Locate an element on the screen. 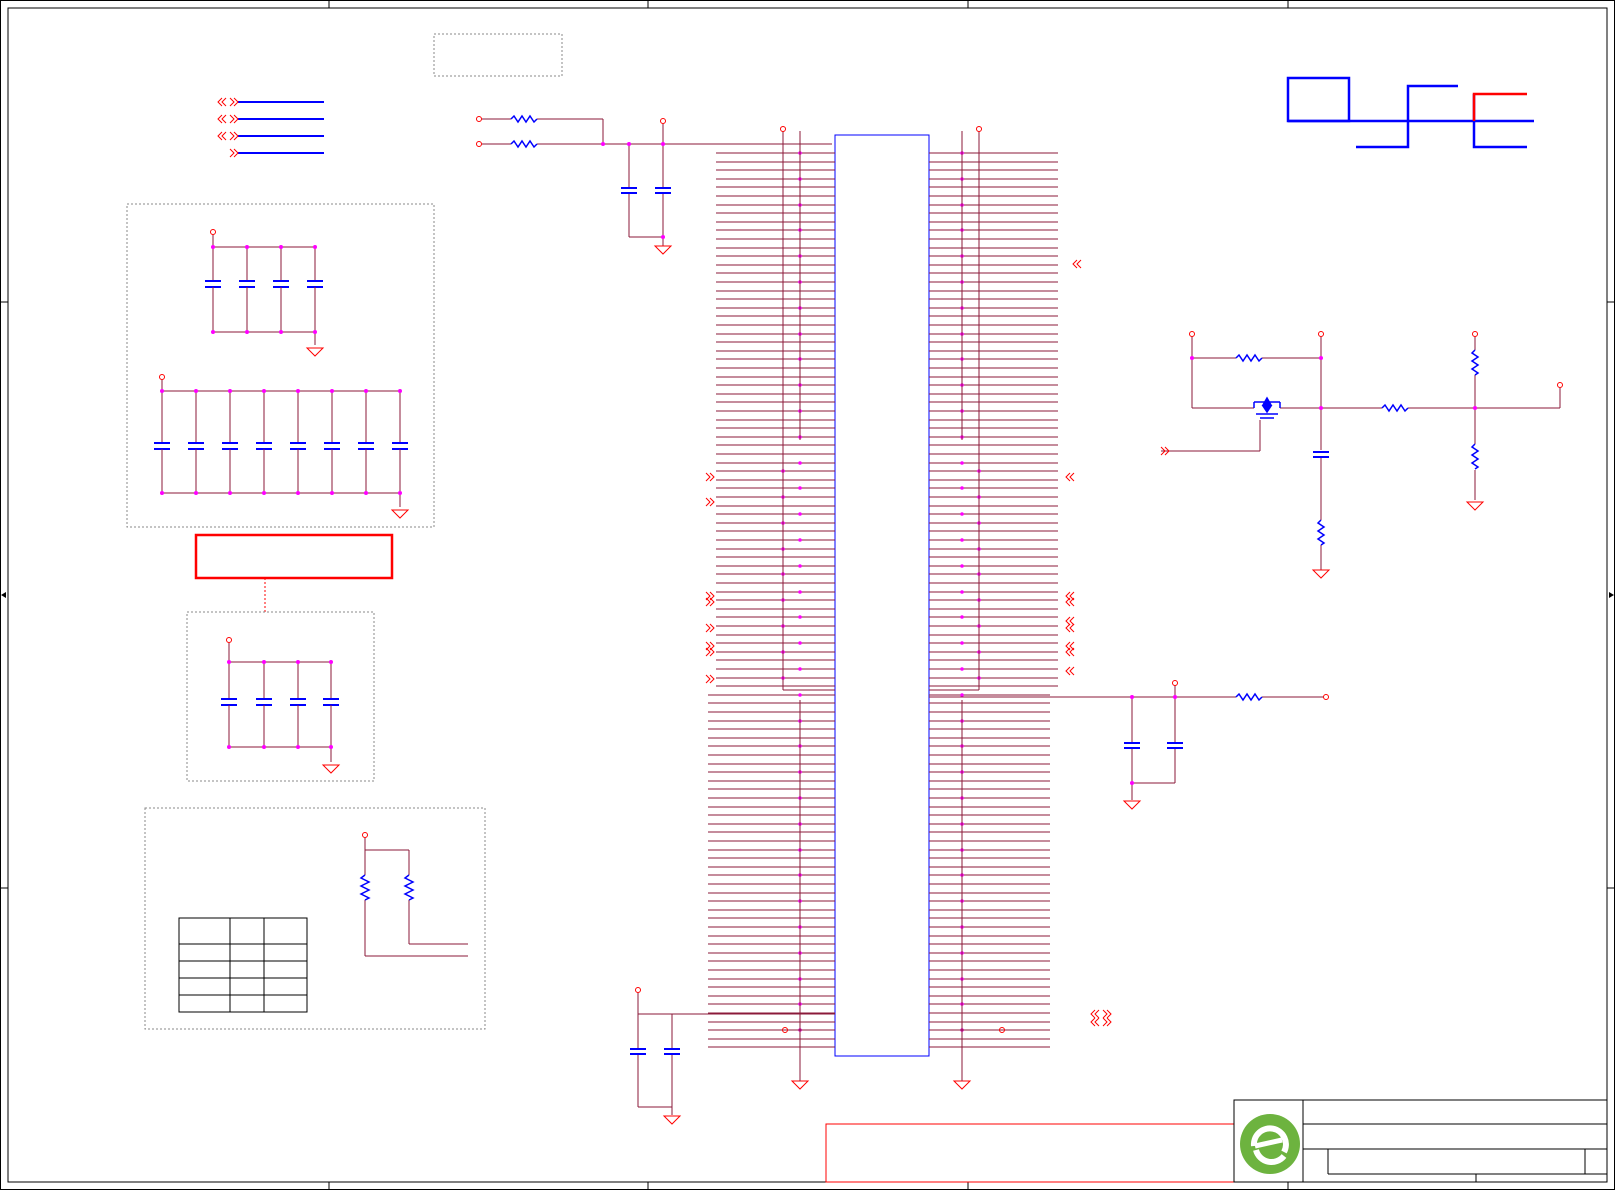 The width and height of the screenshot is (1615, 1190). note-box-red is located at coordinates (294, 556).